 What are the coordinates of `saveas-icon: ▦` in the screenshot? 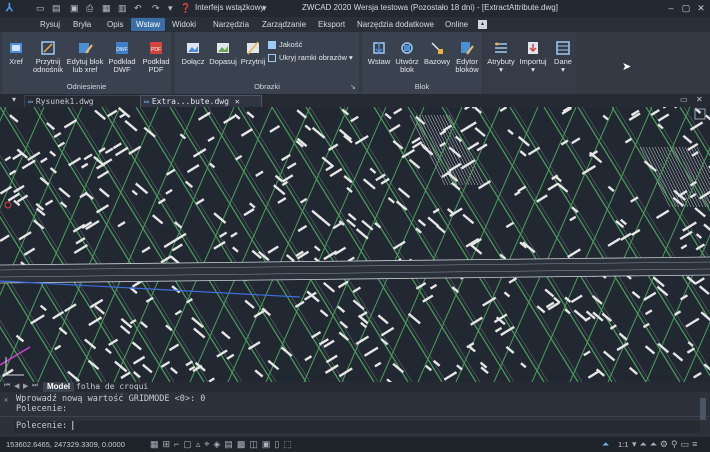 It's located at (106, 8).